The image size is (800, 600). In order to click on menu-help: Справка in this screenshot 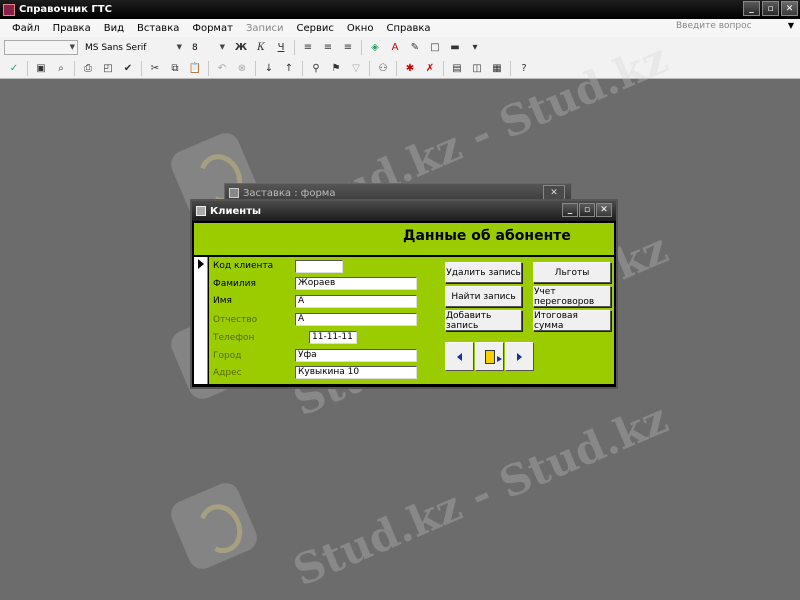, I will do `click(408, 28)`.